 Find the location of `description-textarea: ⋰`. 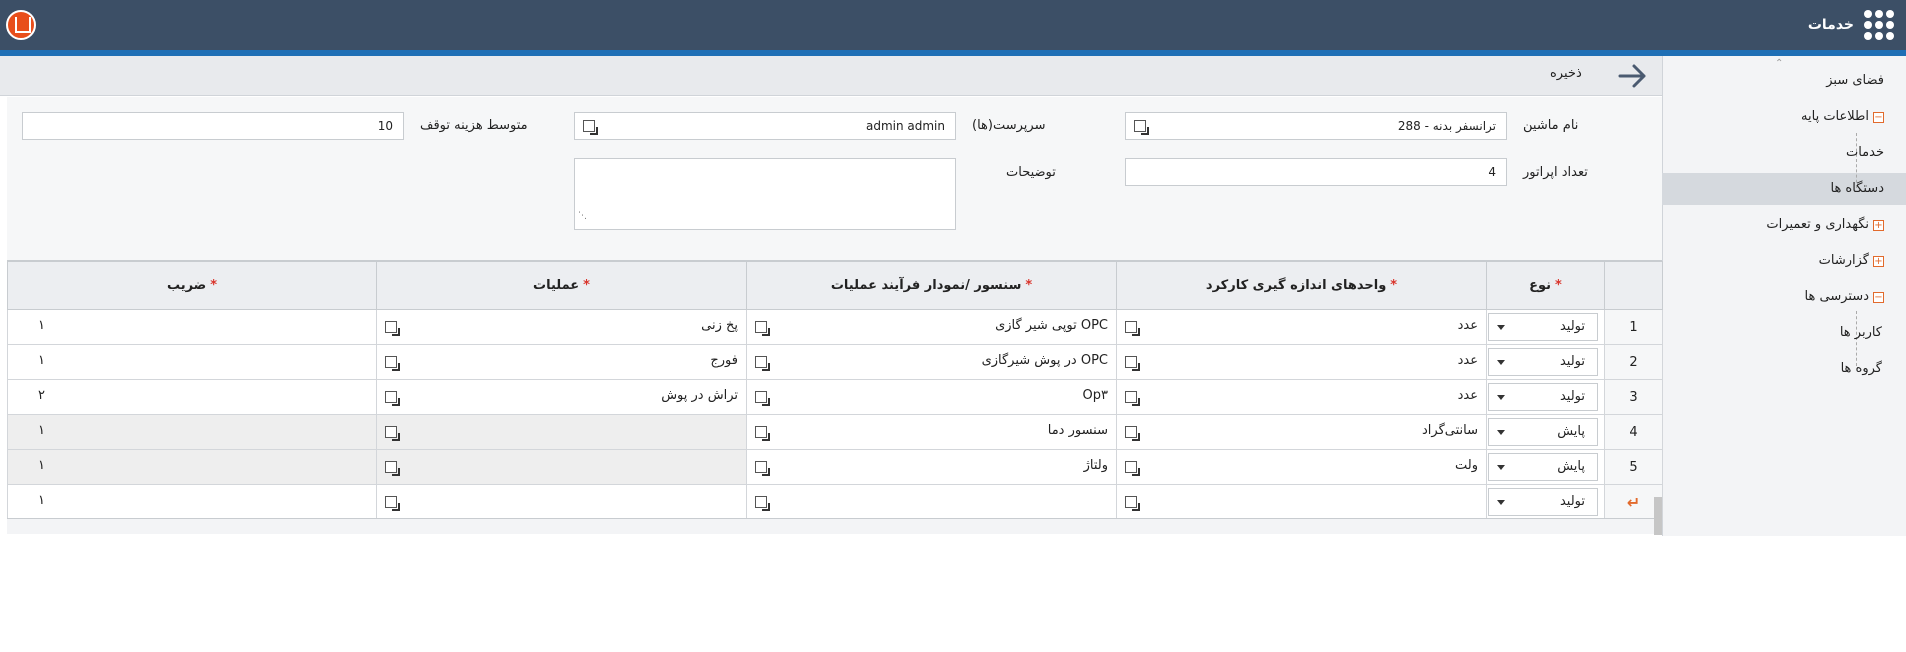

description-textarea: ⋰ is located at coordinates (765, 194).